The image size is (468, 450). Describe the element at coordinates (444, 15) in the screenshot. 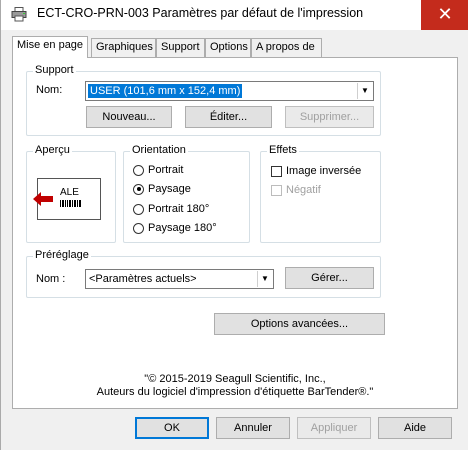

I see `close-button: ✕` at that location.